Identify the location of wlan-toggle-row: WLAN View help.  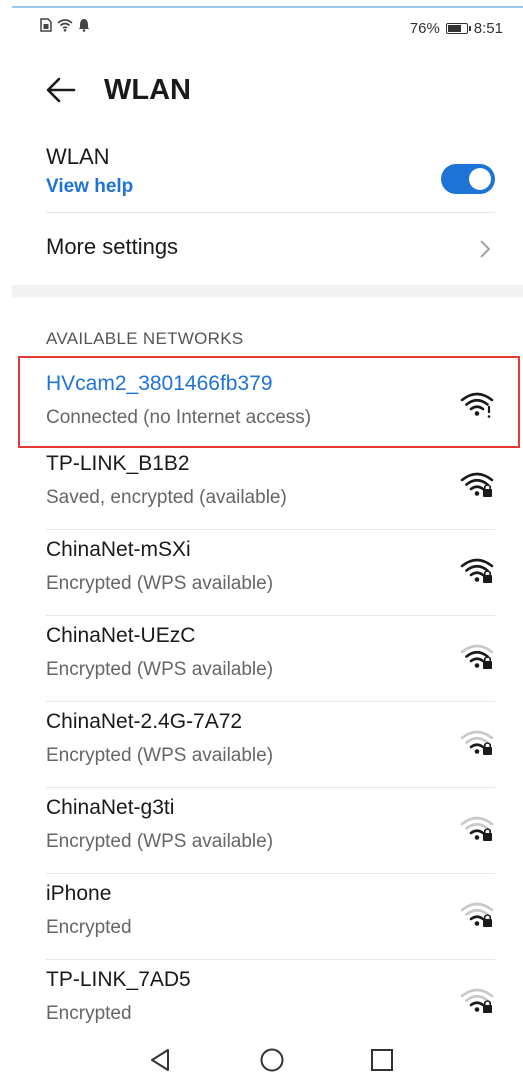
(270, 177).